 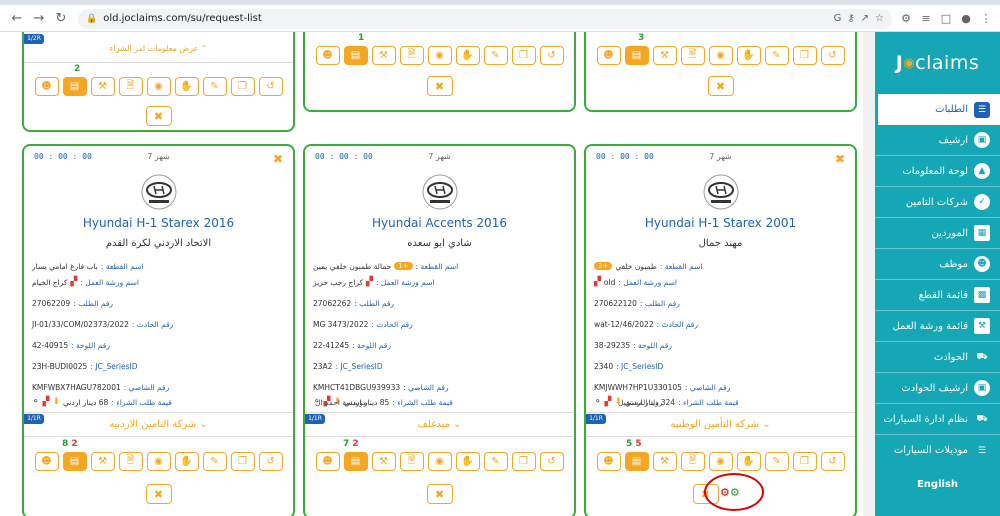 I want to click on google-icon: G, so click(x=838, y=18).